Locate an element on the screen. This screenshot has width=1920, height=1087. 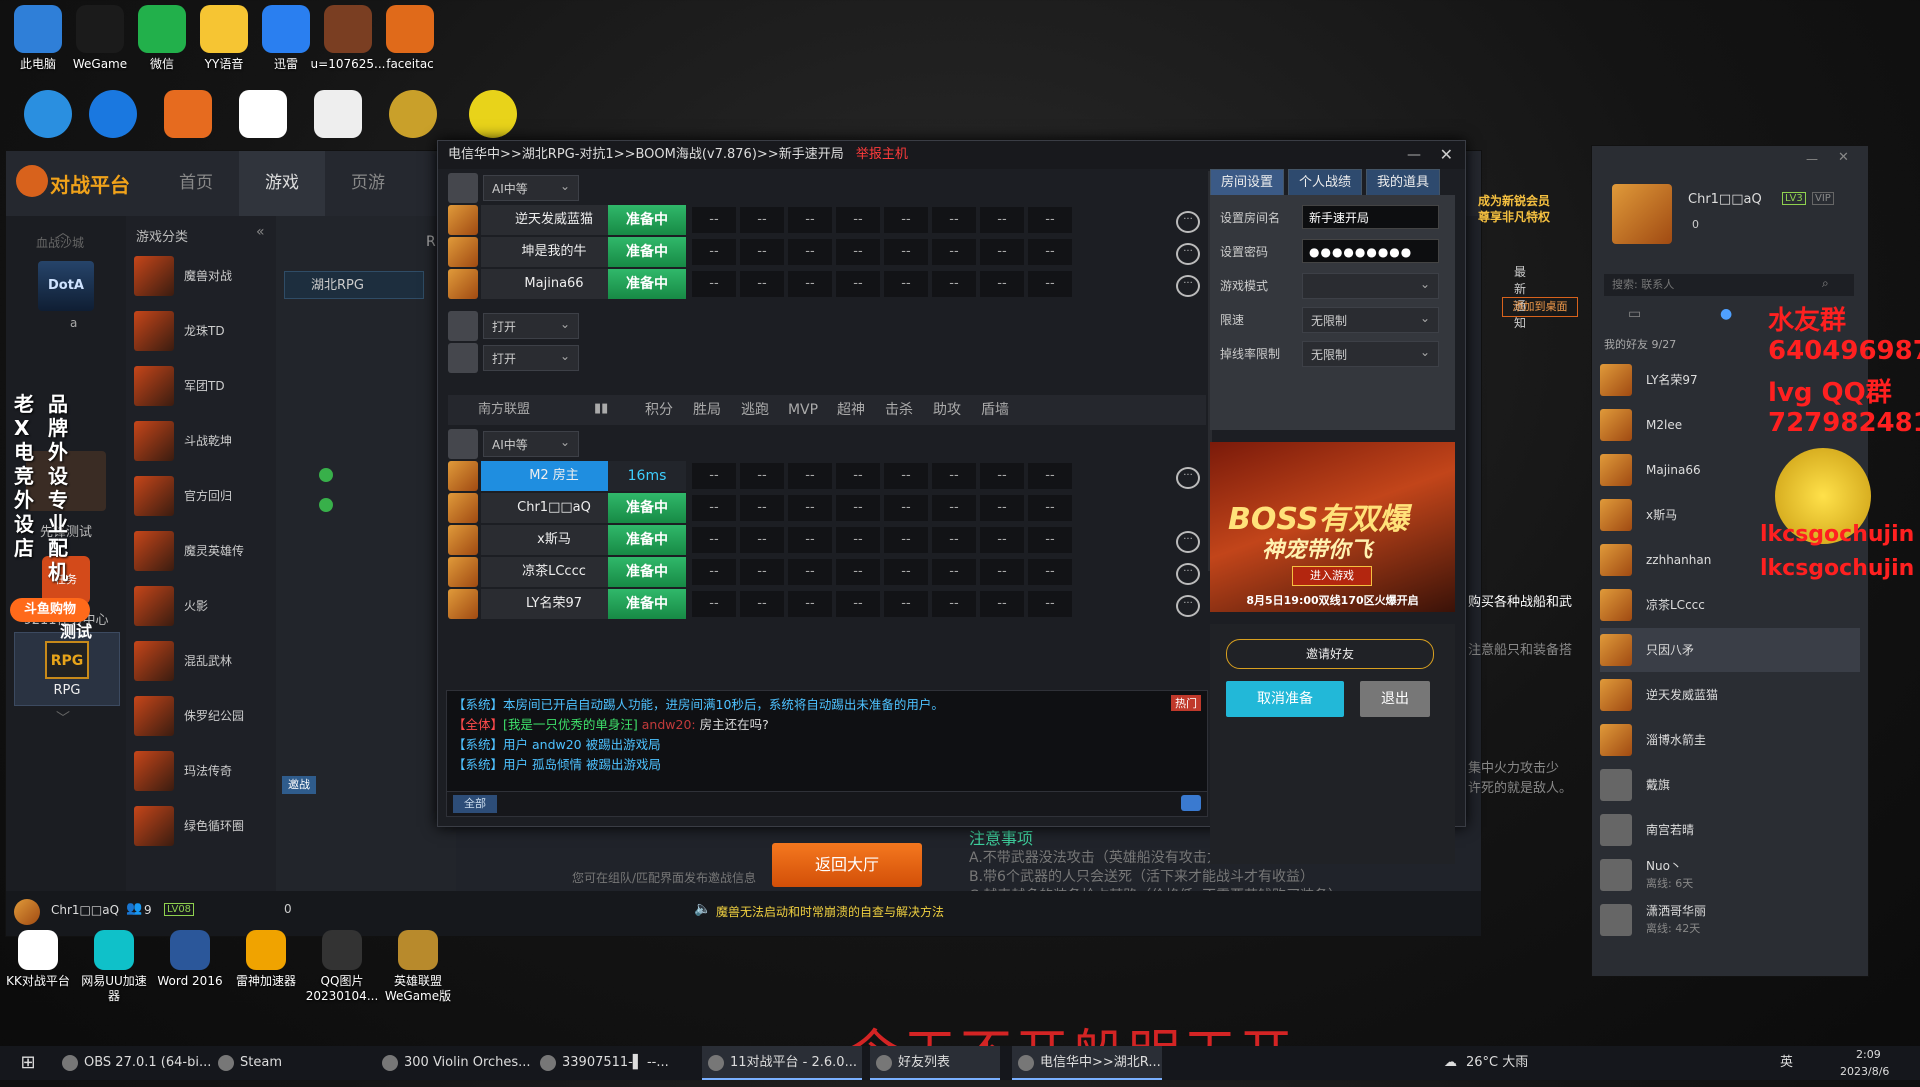
category-item: 混乱武林 is located at coordinates (204, 661).